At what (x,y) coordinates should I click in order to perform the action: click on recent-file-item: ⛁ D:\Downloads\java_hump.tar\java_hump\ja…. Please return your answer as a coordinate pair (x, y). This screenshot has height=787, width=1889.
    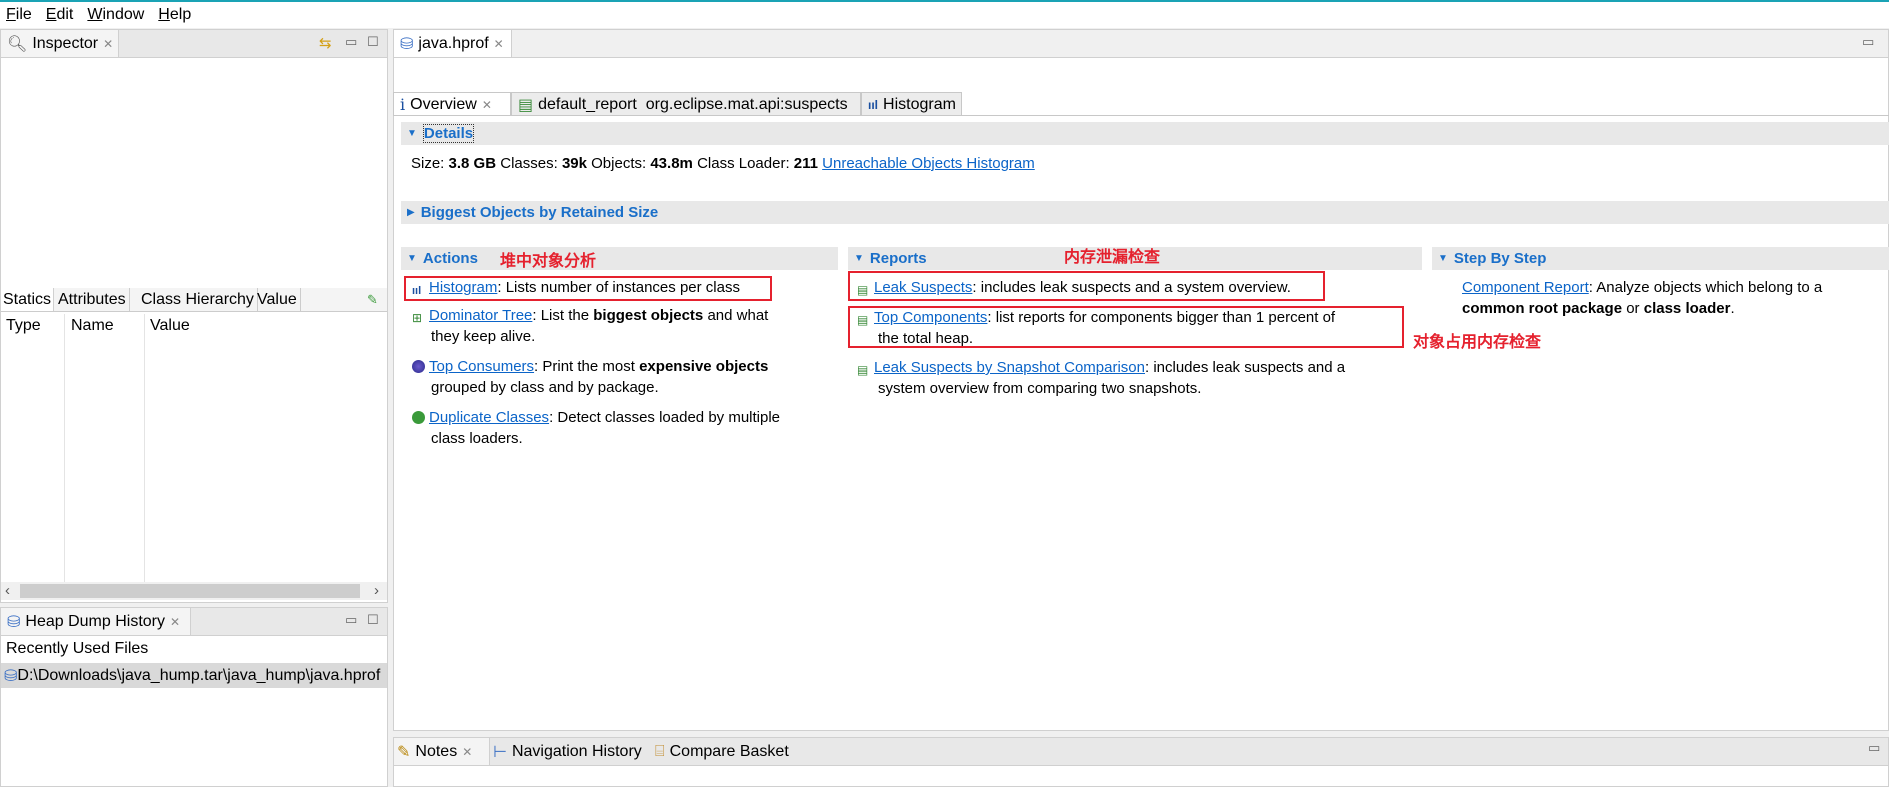
    Looking at the image, I should click on (194, 675).